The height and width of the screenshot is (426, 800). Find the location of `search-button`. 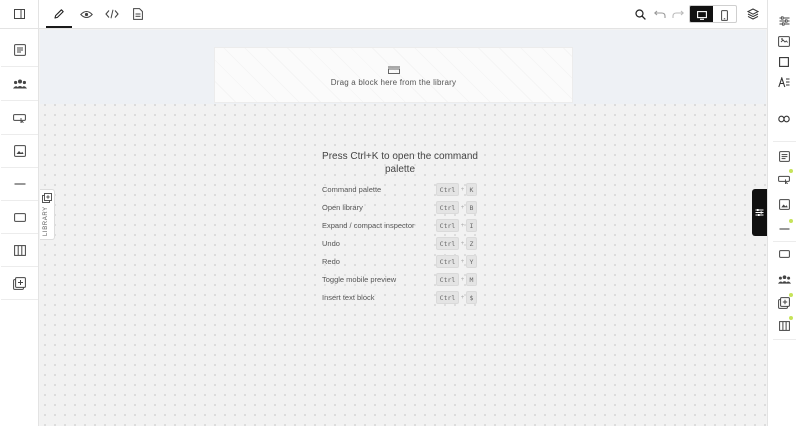

search-button is located at coordinates (640, 14).